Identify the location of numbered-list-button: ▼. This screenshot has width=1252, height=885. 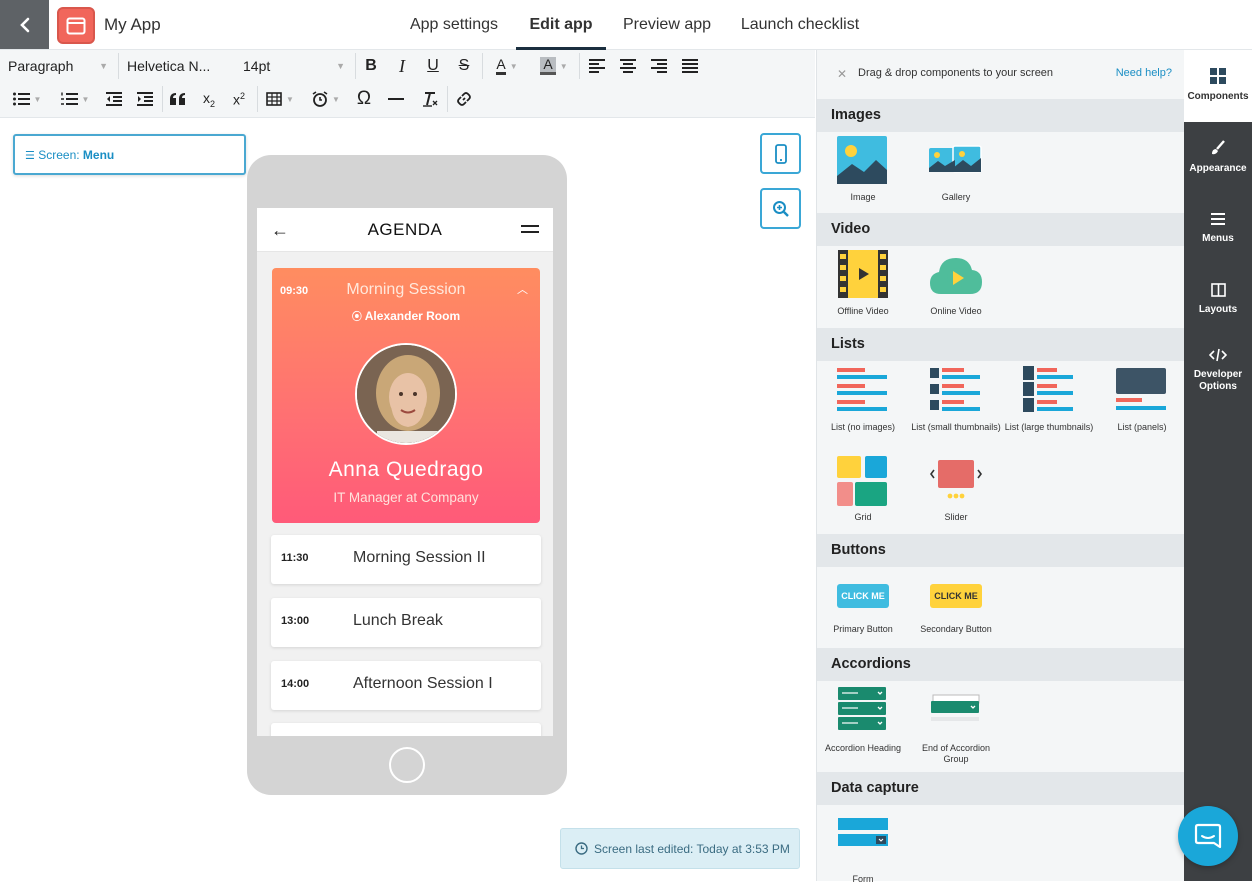
(75, 99).